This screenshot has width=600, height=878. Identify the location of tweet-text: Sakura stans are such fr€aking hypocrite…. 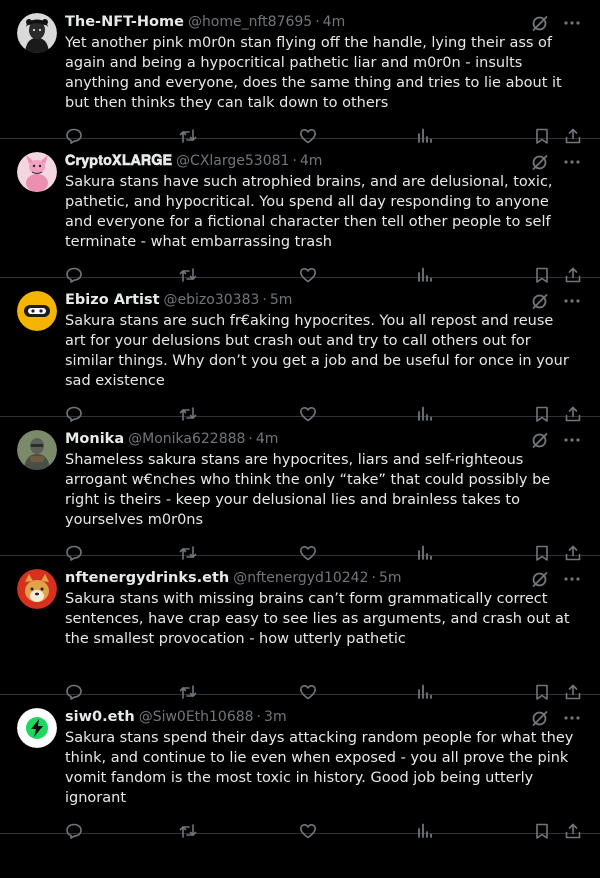
(317, 351).